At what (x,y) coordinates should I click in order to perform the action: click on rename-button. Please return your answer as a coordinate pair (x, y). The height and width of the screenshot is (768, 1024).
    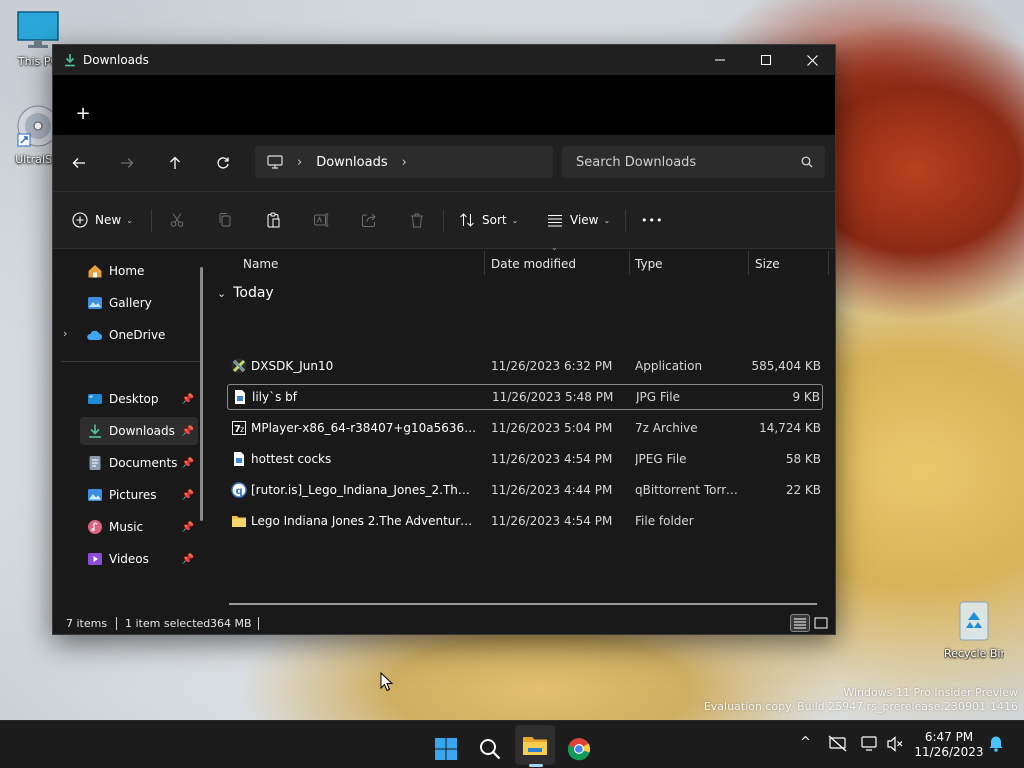
    Looking at the image, I should click on (321, 220).